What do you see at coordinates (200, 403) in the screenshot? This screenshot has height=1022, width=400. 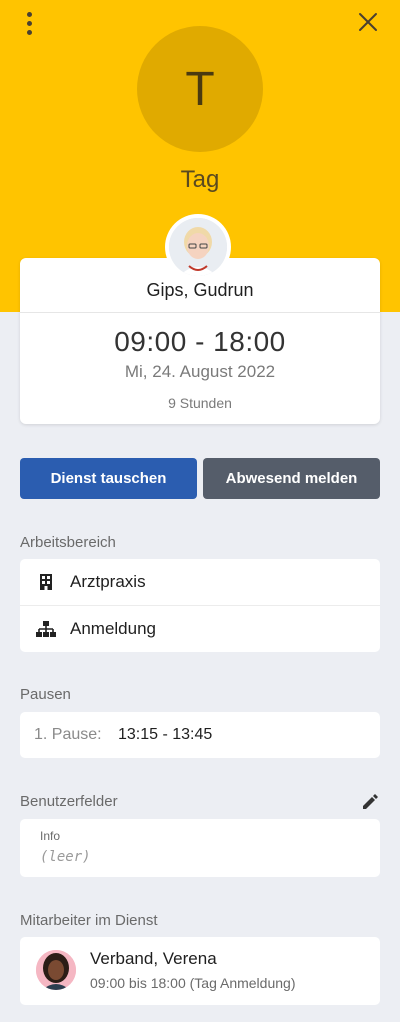 I see `shift-duration: 9 Stunden` at bounding box center [200, 403].